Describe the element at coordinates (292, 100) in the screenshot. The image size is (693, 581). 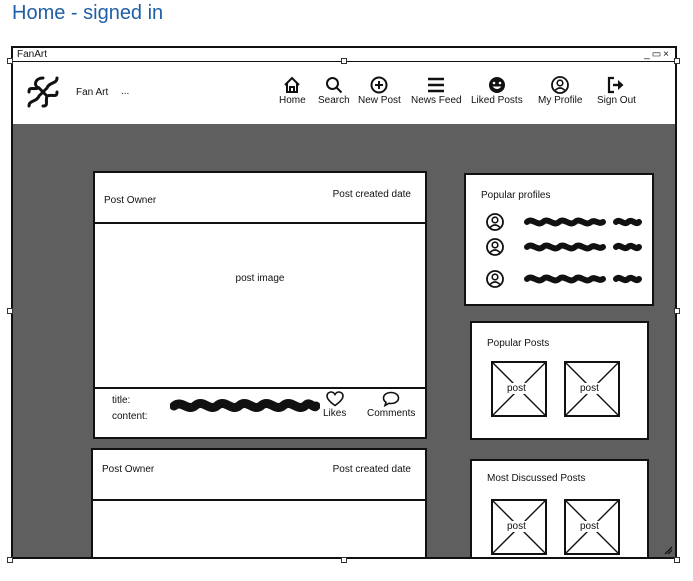
I see `nav-home-label: Home` at that location.